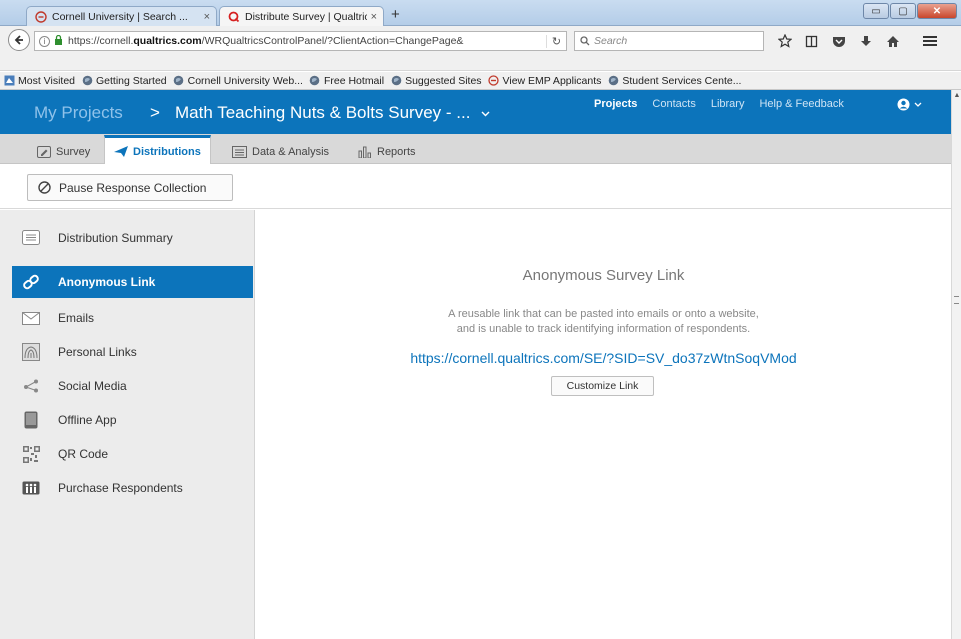 The height and width of the screenshot is (639, 961). Describe the element at coordinates (157, 150) in the screenshot. I see `tab-distributions: Distributions` at that location.